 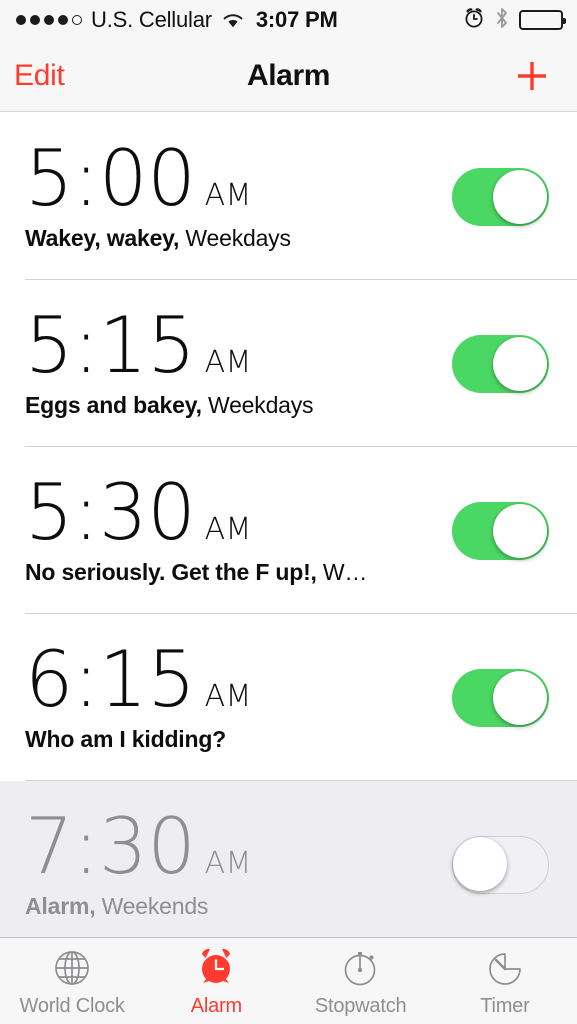 I want to click on globe-icon, so click(x=72, y=968).